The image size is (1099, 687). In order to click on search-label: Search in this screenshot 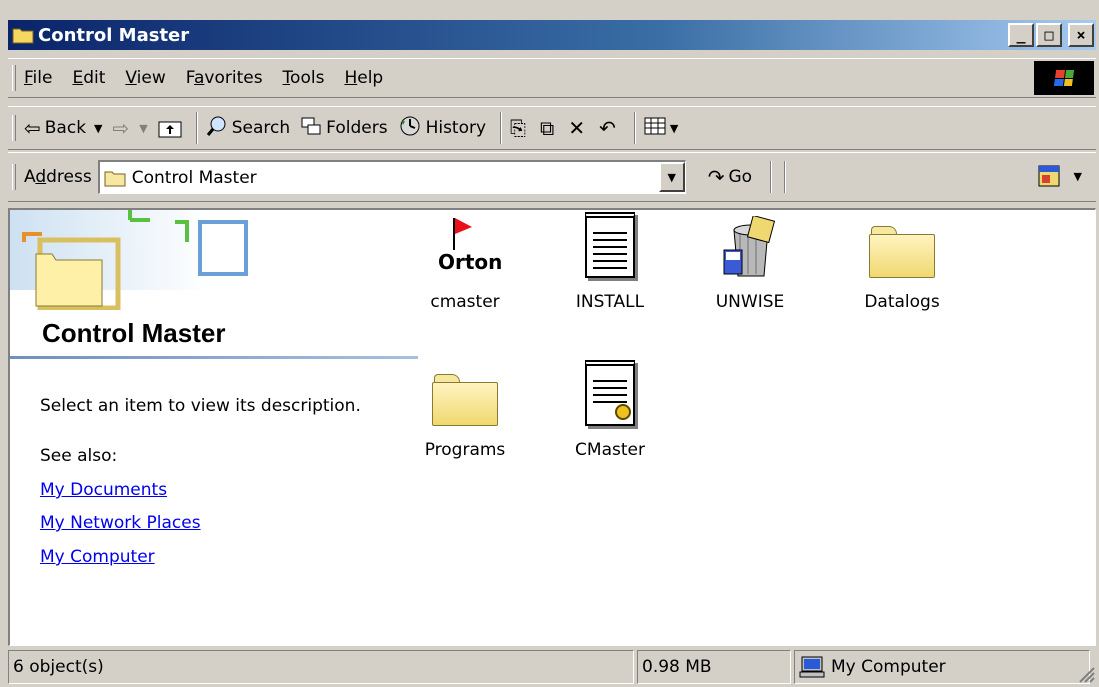, I will do `click(261, 128)`.